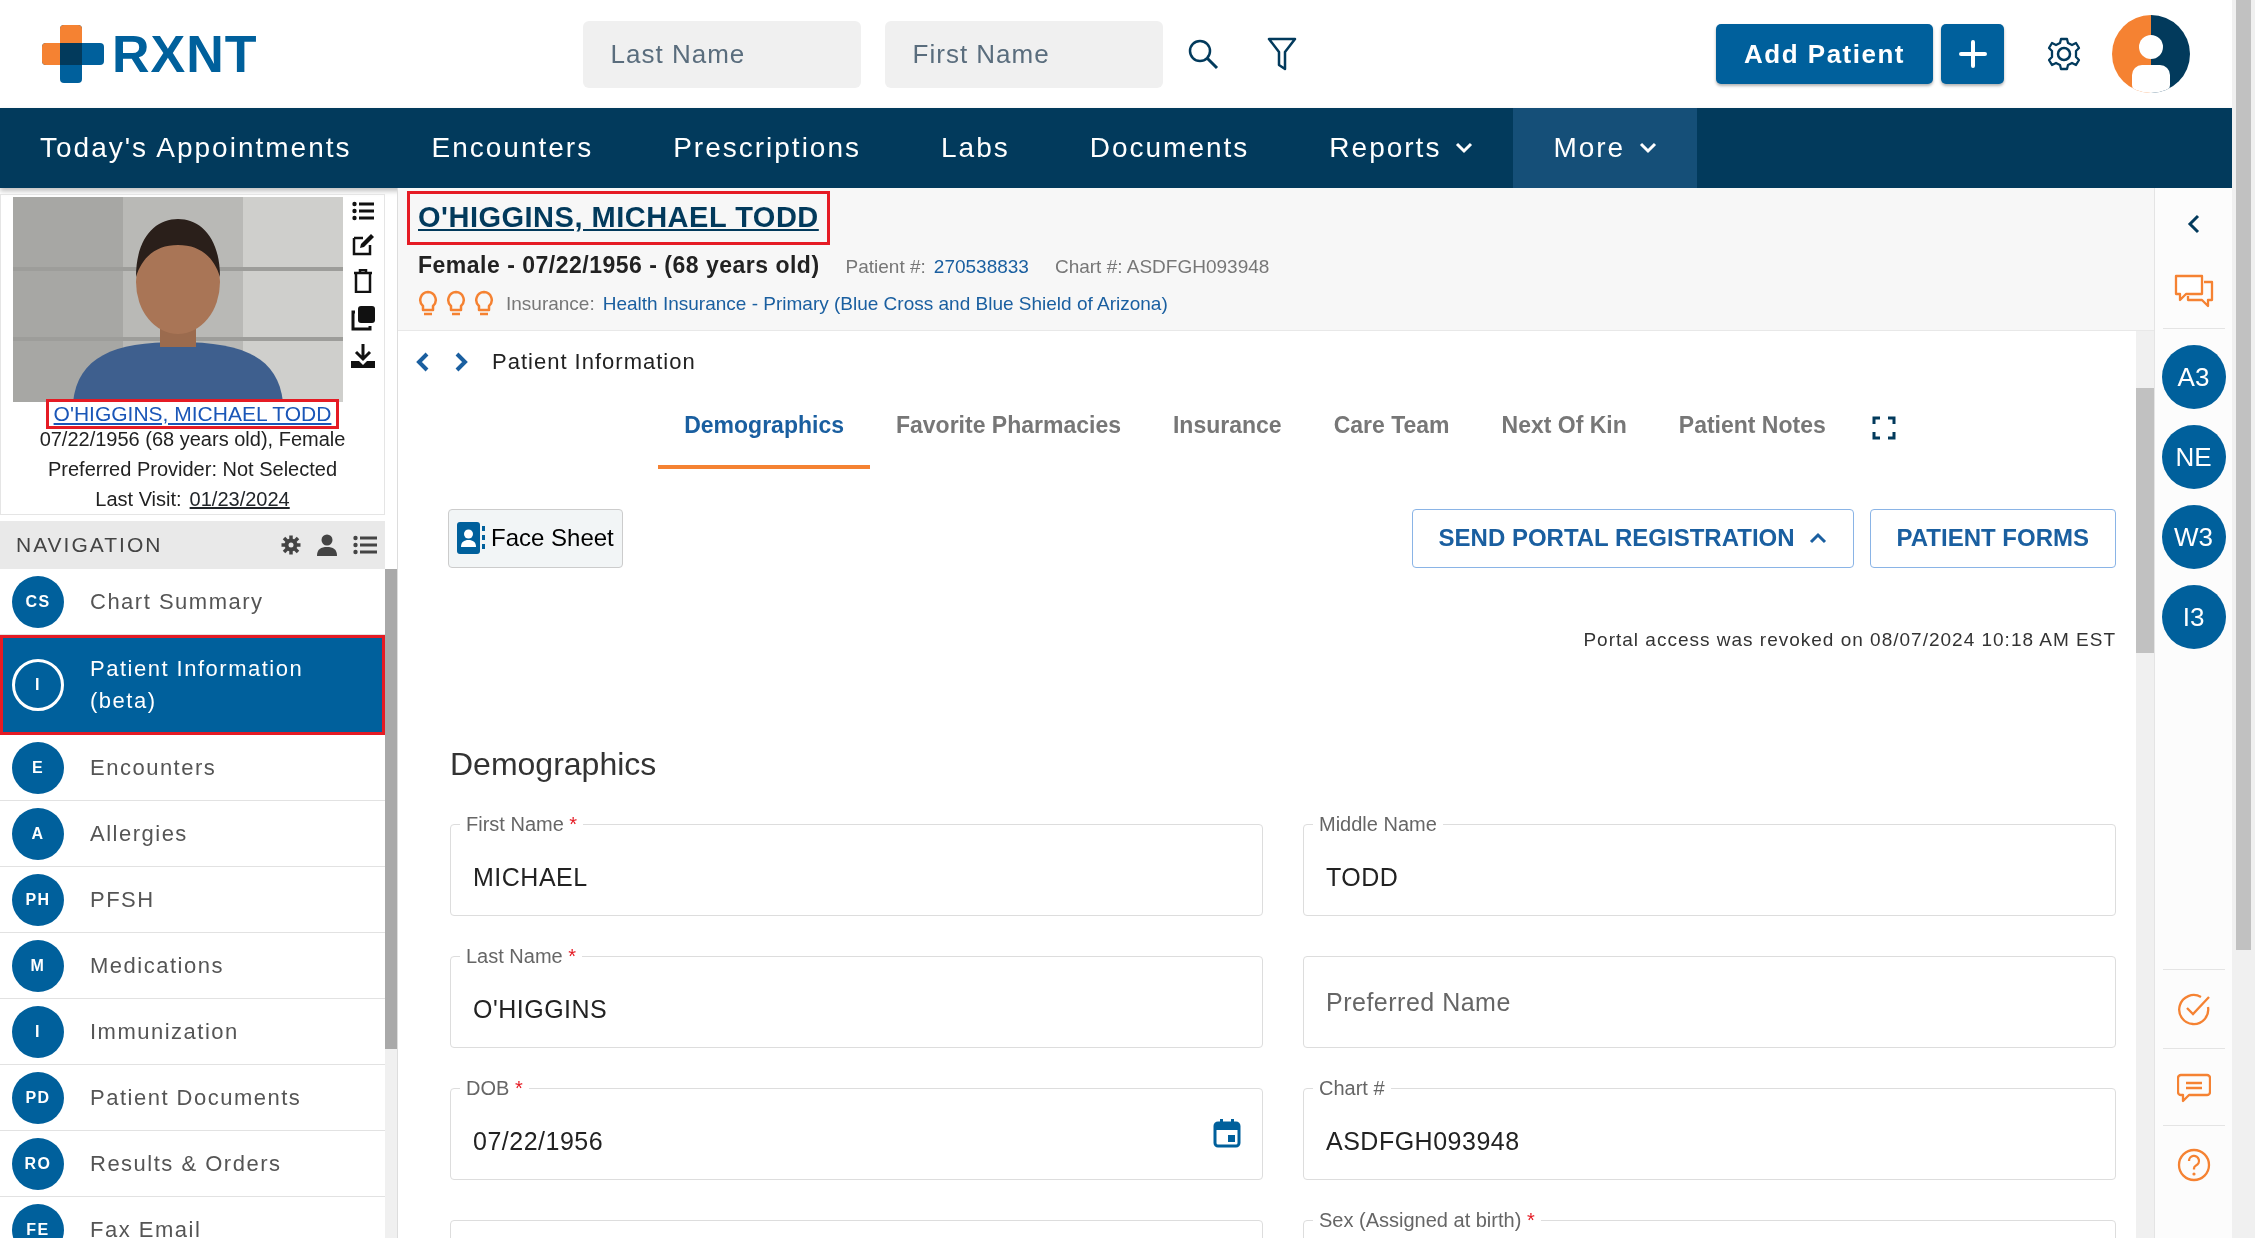 The width and height of the screenshot is (2255, 1238). Describe the element at coordinates (185, 54) in the screenshot. I see `logo-text: RXNT` at that location.